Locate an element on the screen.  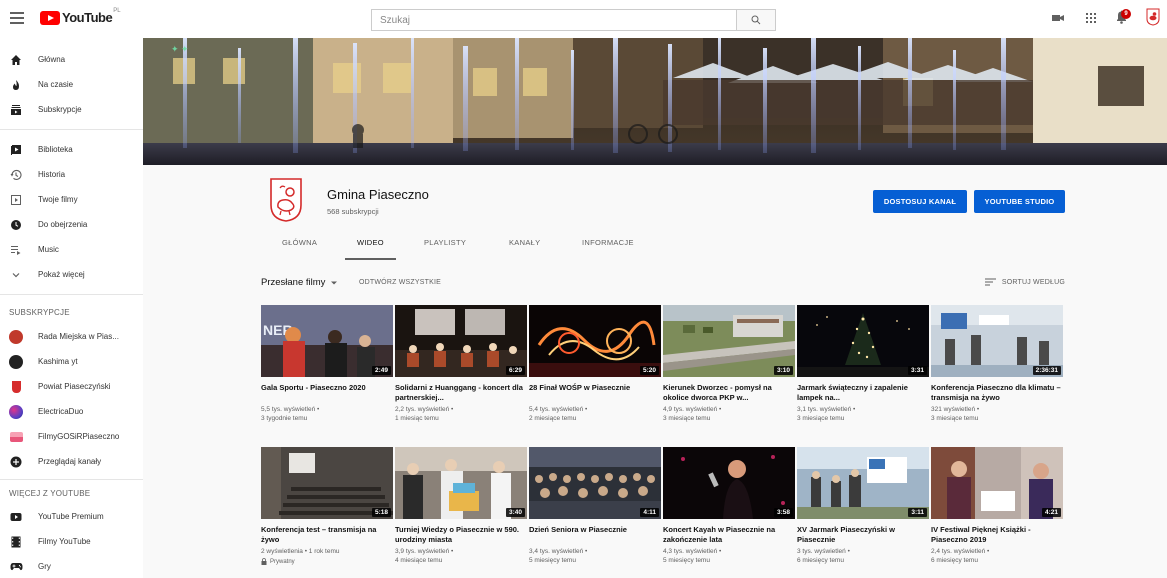
menu-icon is located at coordinates (17, 18).